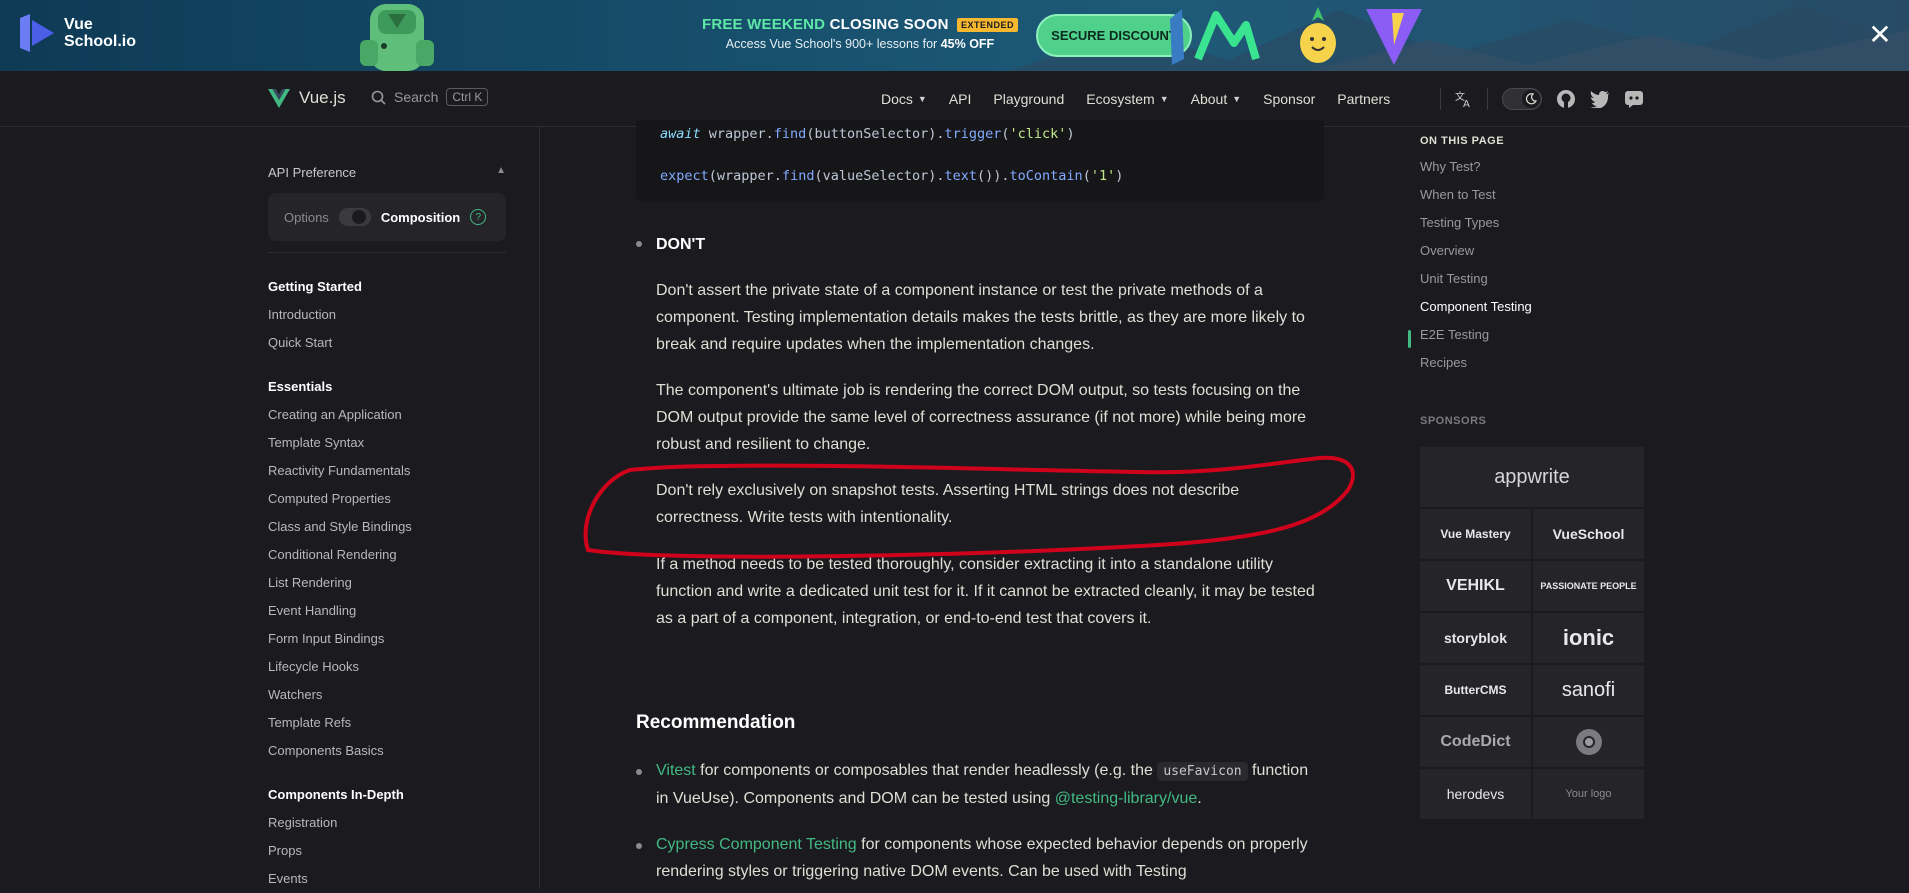  I want to click on sidebar-group-title: Getting Started, so click(315, 286).